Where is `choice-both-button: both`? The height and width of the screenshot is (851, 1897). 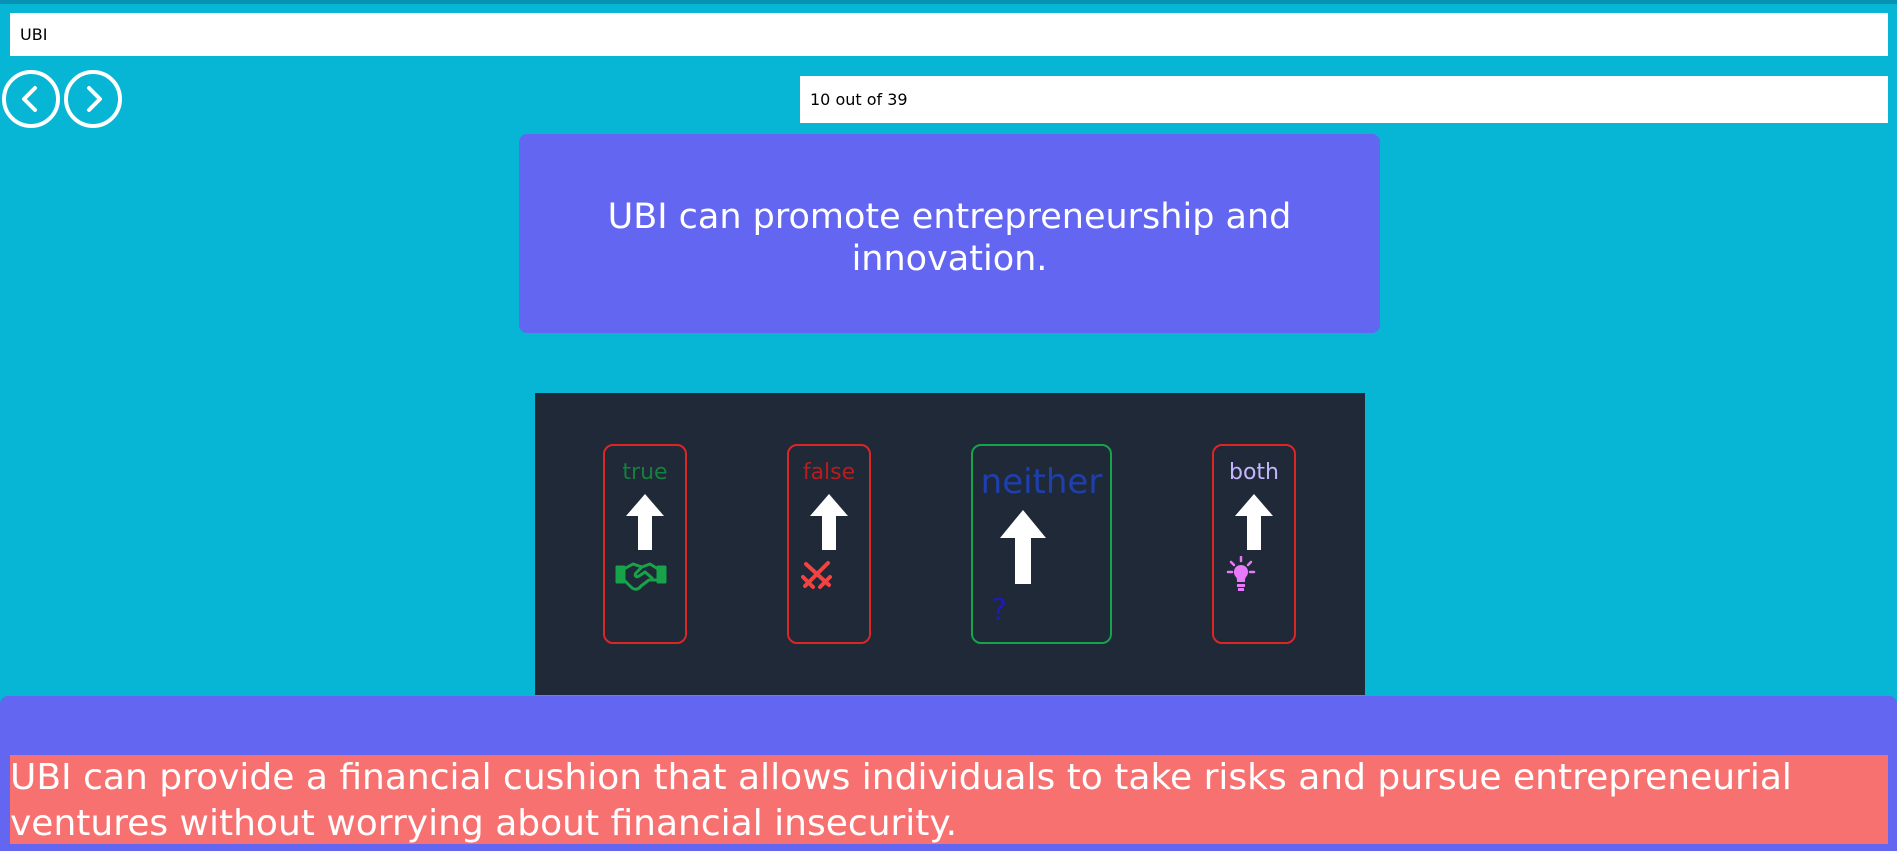 choice-both-button: both is located at coordinates (1254, 544).